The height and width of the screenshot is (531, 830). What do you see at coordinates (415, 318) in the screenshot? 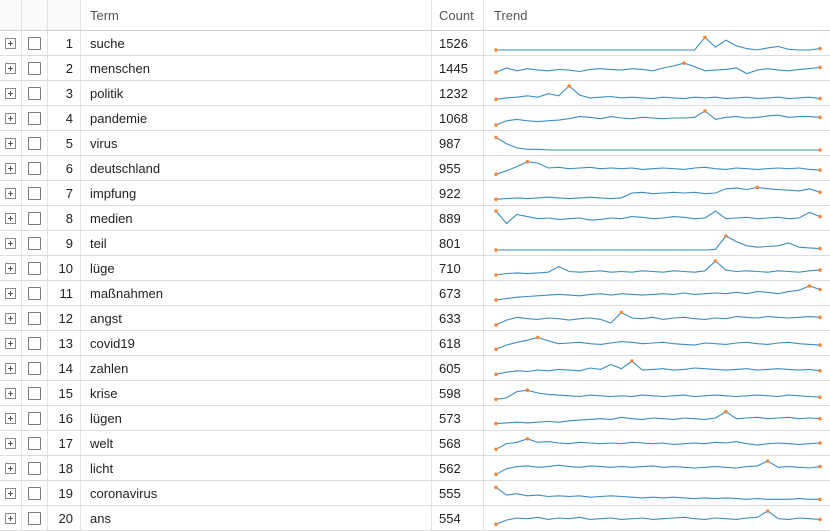
I see `table-row: 12 angst 633` at bounding box center [415, 318].